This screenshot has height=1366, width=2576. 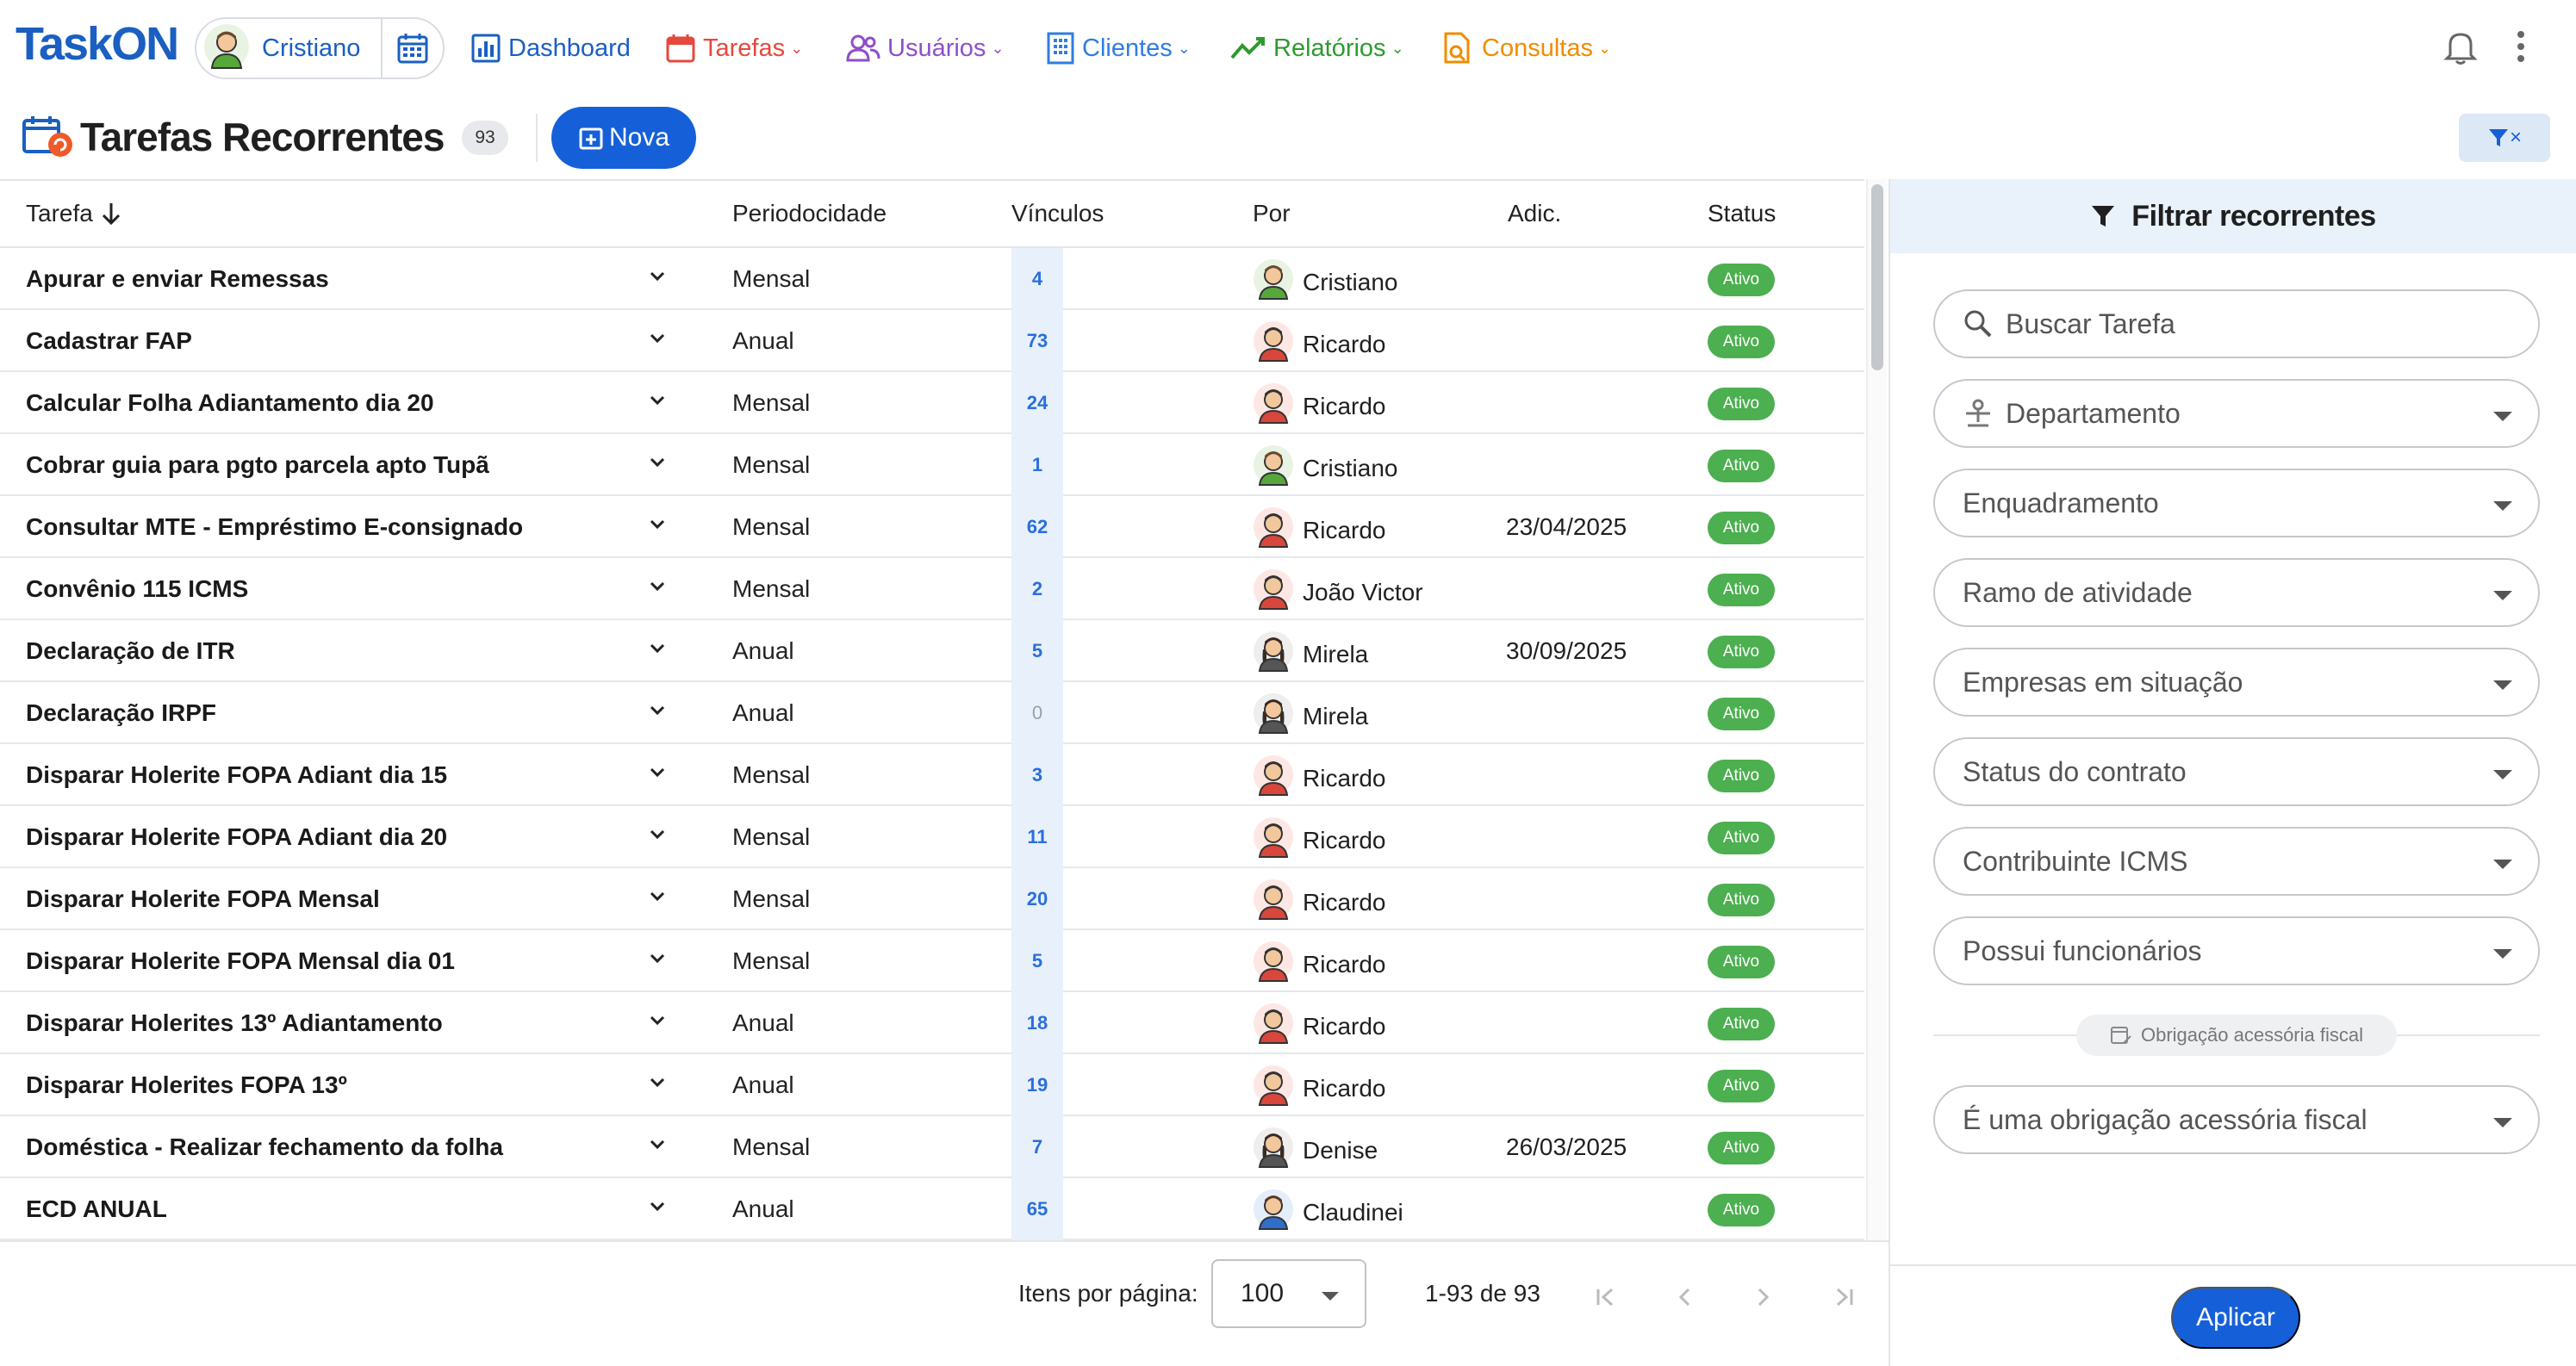 I want to click on links-count: 18, so click(x=1037, y=1023).